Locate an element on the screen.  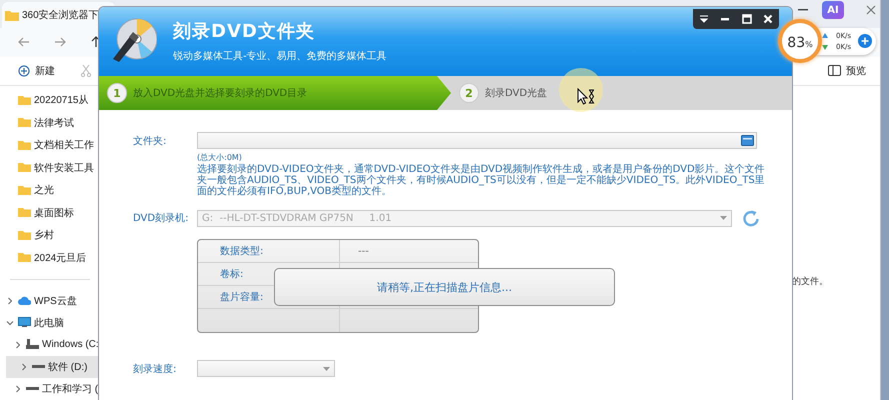
sidebar-item: 桌面图标 is located at coordinates (49, 212).